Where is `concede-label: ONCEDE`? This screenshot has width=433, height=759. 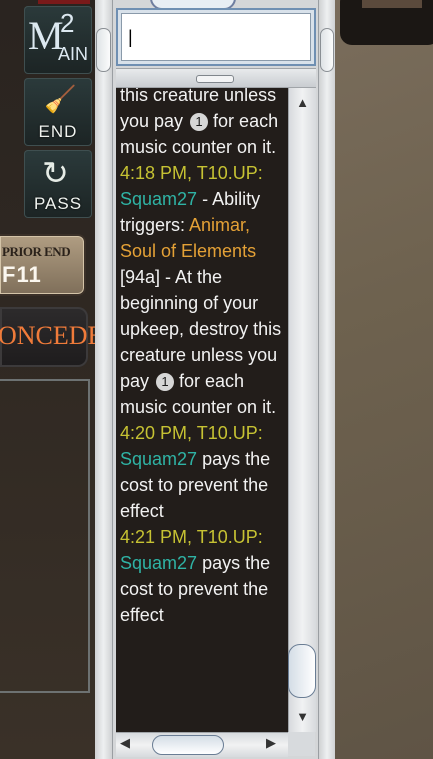
concede-label: ONCEDE is located at coordinates (52, 335).